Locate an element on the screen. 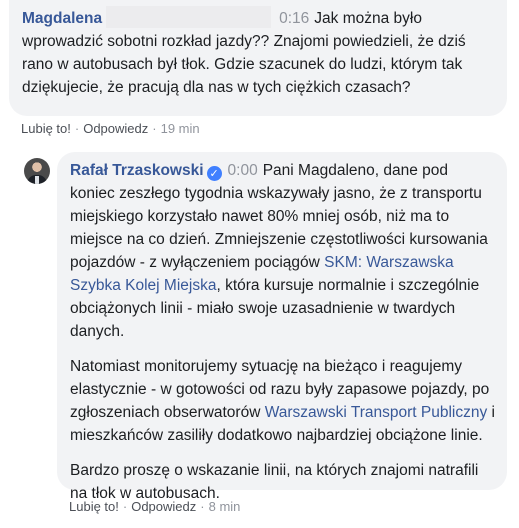 This screenshot has height=528, width=519. comment-age: 19 min is located at coordinates (180, 128).